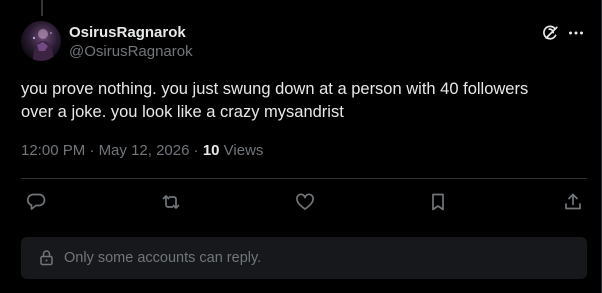 The image size is (602, 293). Describe the element at coordinates (304, 258) in the screenshot. I see `reply-restriction-notice: Only some accounts can reply.` at that location.